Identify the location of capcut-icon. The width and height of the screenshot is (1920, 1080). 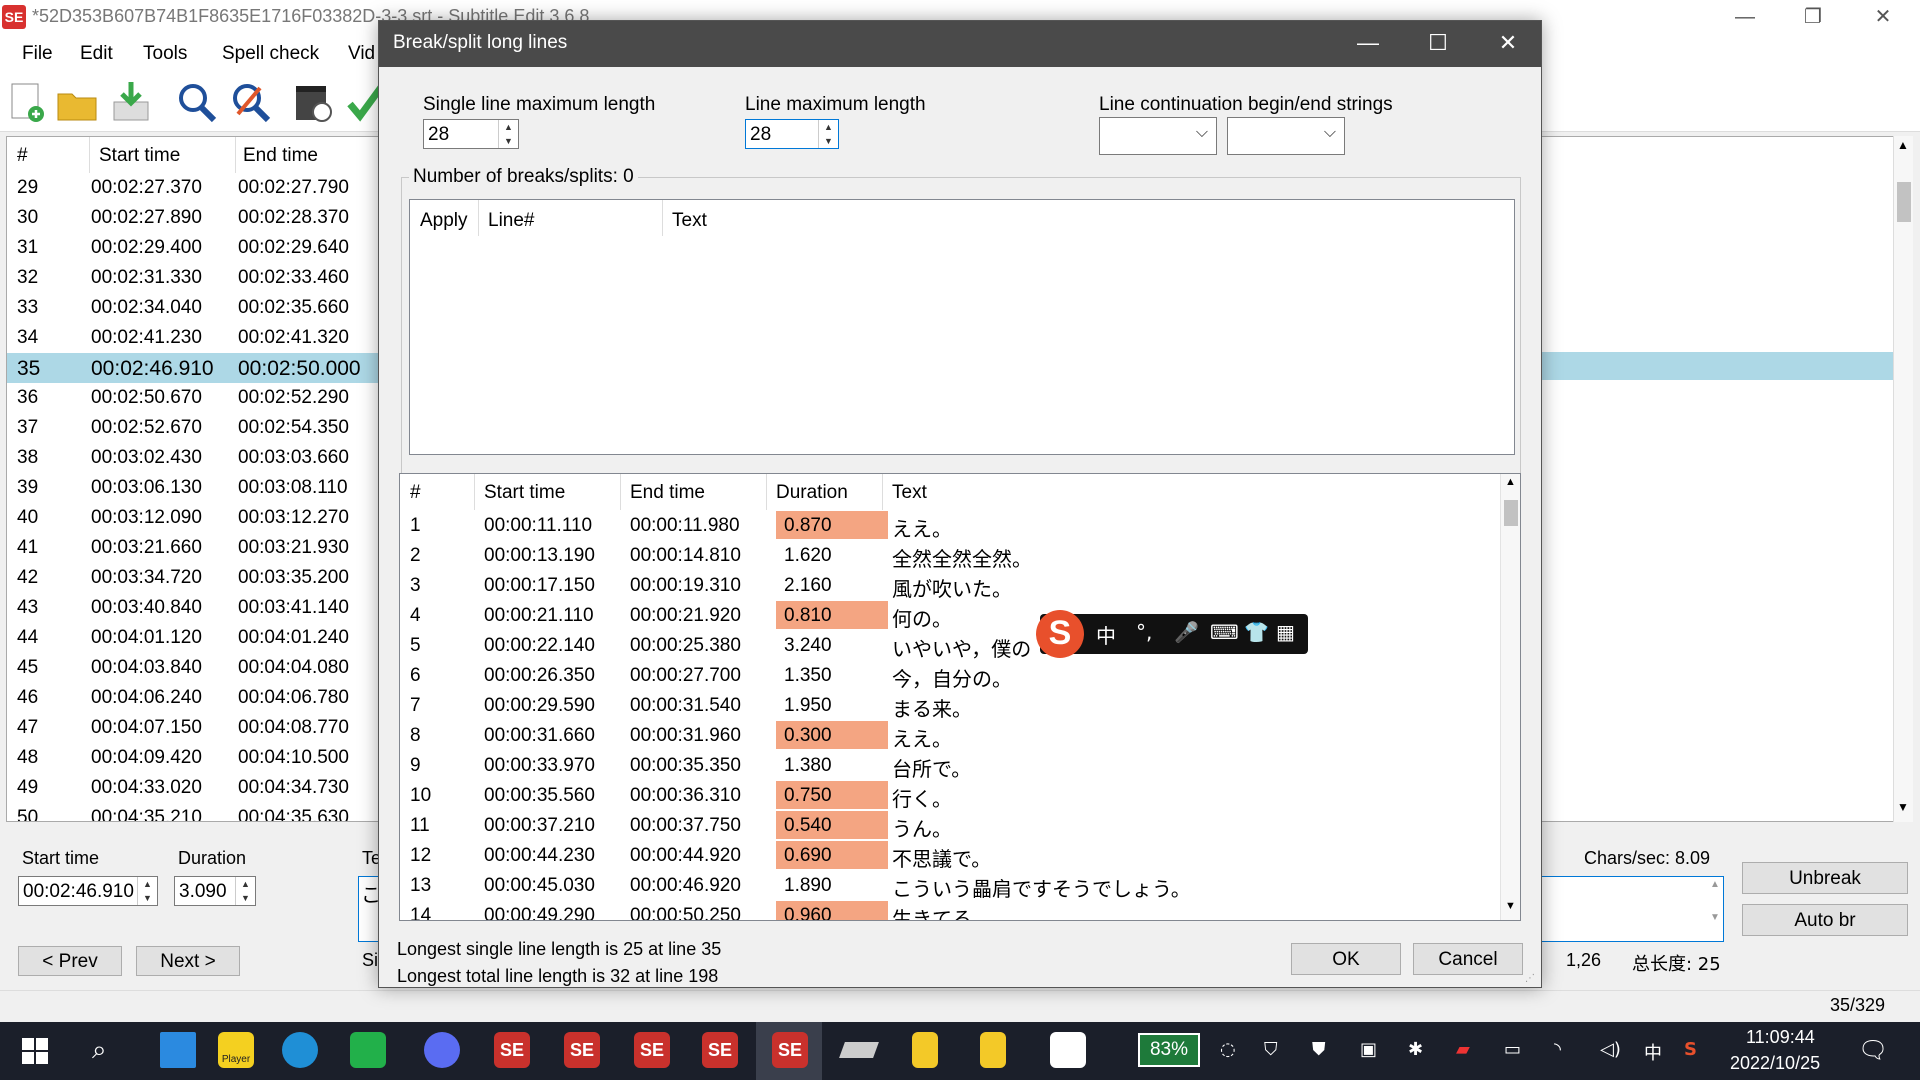
(1068, 1050).